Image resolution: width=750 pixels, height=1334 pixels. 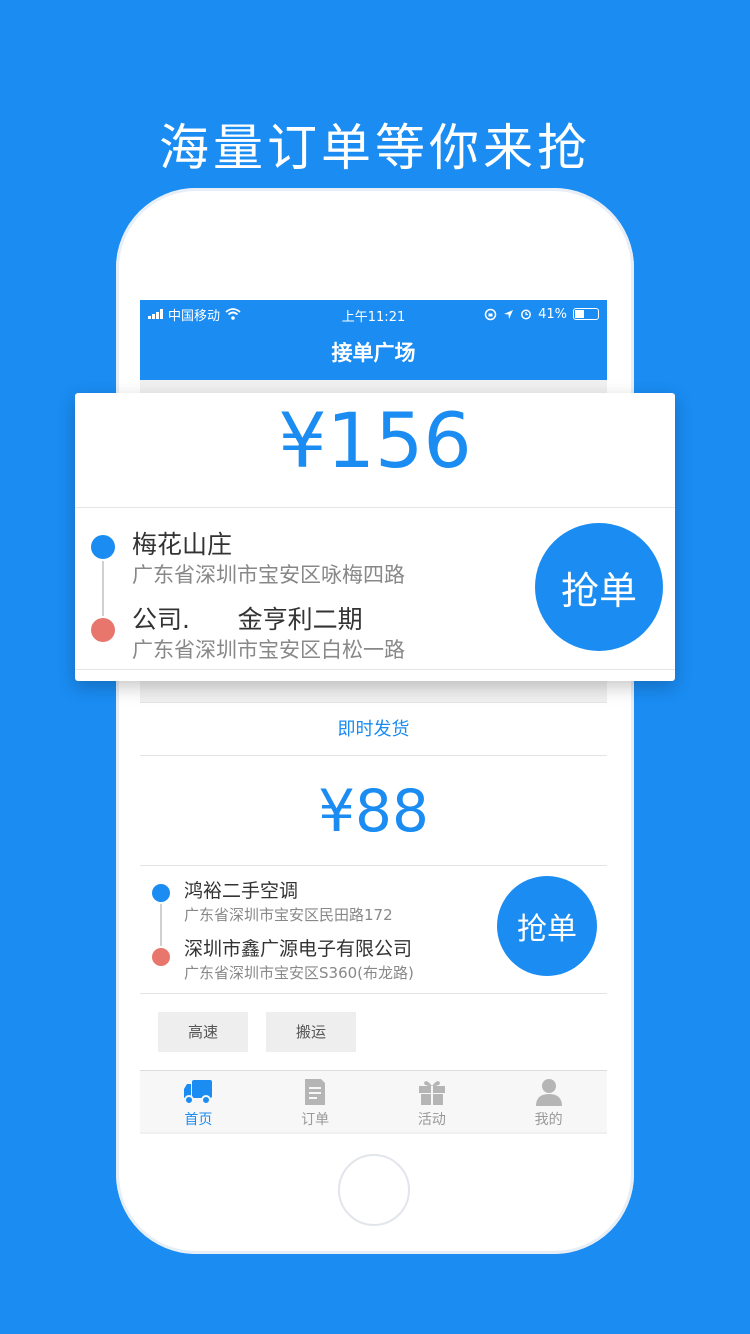 I want to click on grab-order-button: 抢单, so click(x=547, y=926).